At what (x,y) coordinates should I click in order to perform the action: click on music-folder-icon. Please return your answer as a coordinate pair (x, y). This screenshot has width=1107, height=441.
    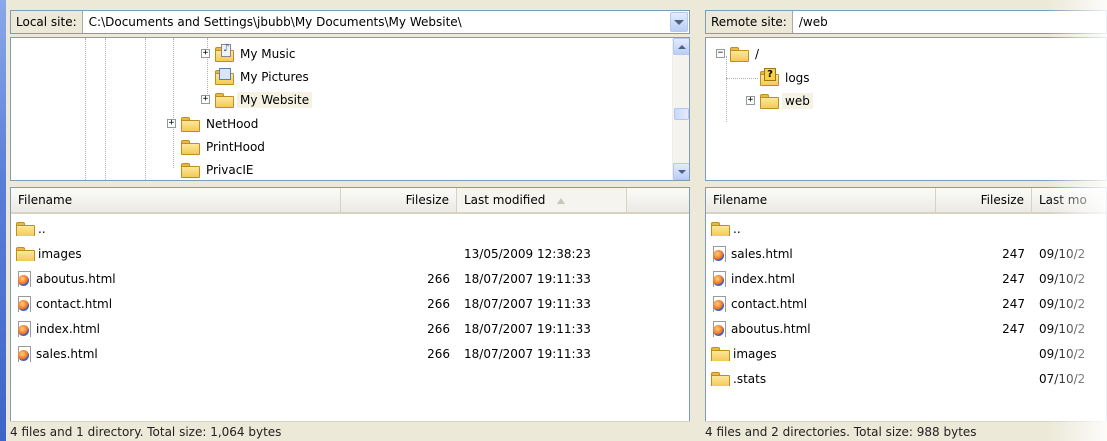
    Looking at the image, I should click on (224, 52).